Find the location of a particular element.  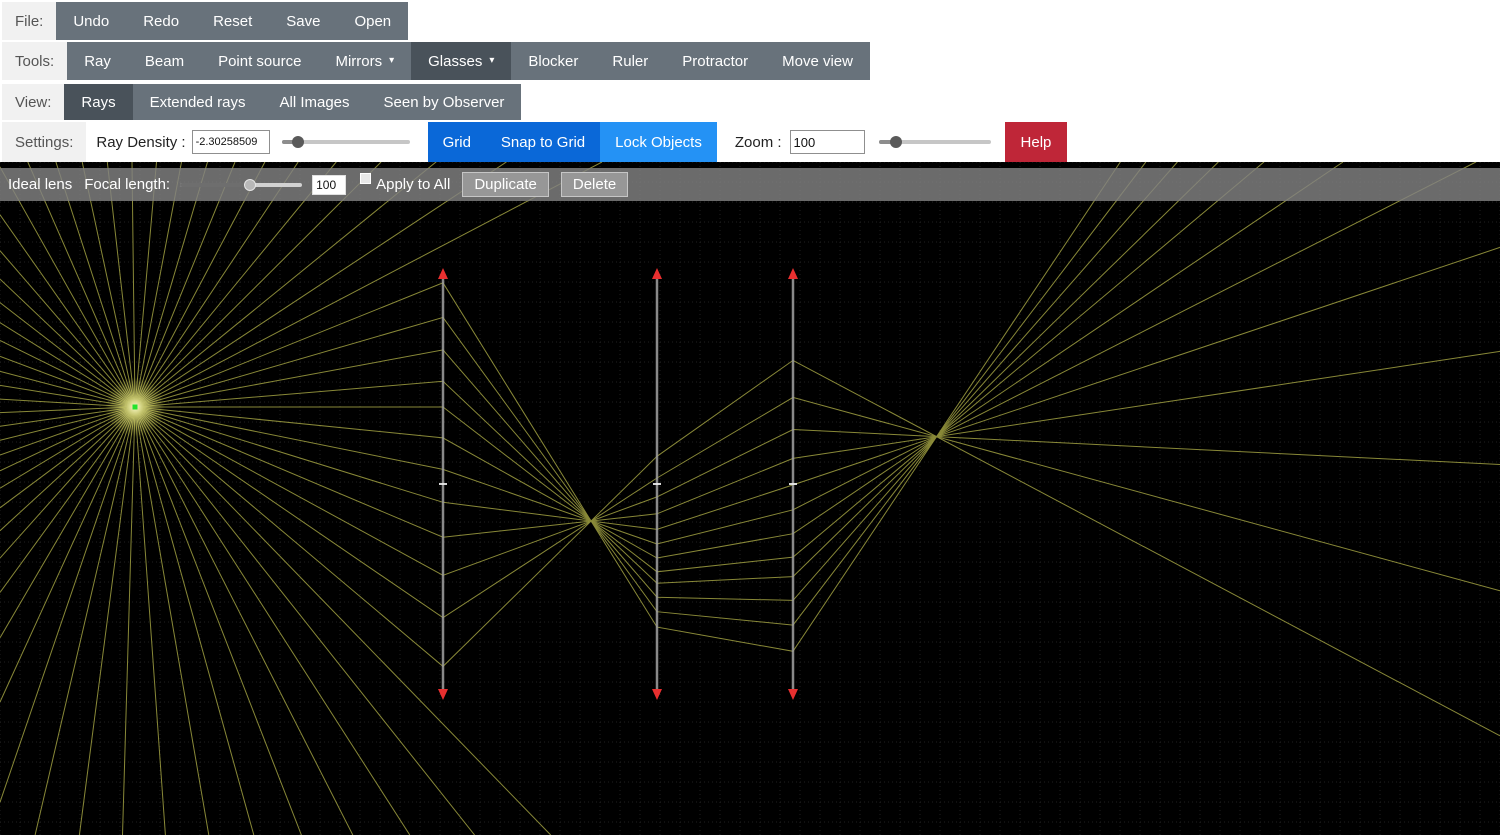

file-button-group: Undo Redo Reset Save Open is located at coordinates (232, 21).